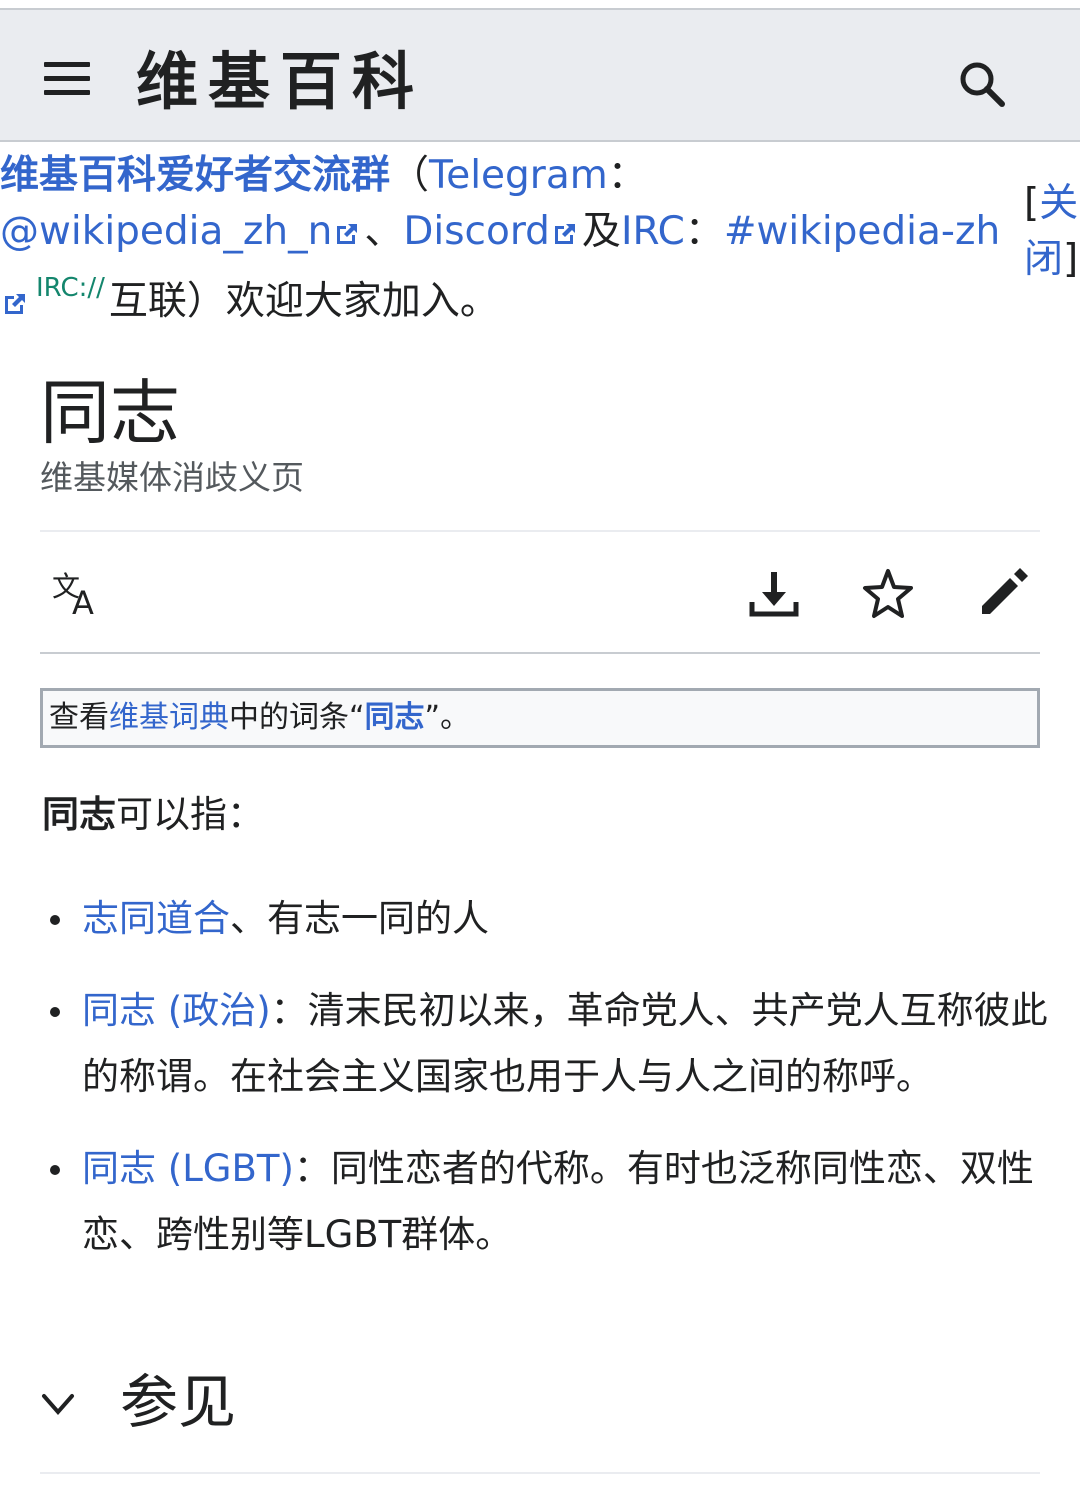 The image size is (1080, 1486). What do you see at coordinates (1032, 203) in the screenshot?
I see `bracket-open: [` at bounding box center [1032, 203].